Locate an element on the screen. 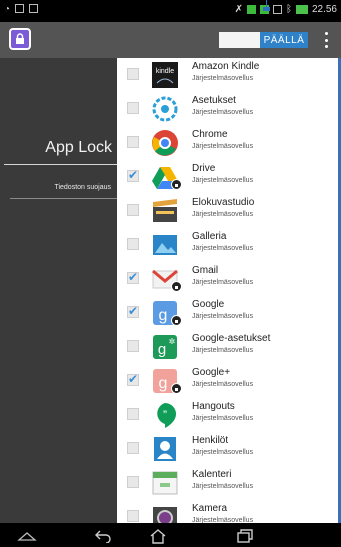 This screenshot has width=341, height=547. list-item: g Google+ Järjestelmäsovellus is located at coordinates (229, 381).